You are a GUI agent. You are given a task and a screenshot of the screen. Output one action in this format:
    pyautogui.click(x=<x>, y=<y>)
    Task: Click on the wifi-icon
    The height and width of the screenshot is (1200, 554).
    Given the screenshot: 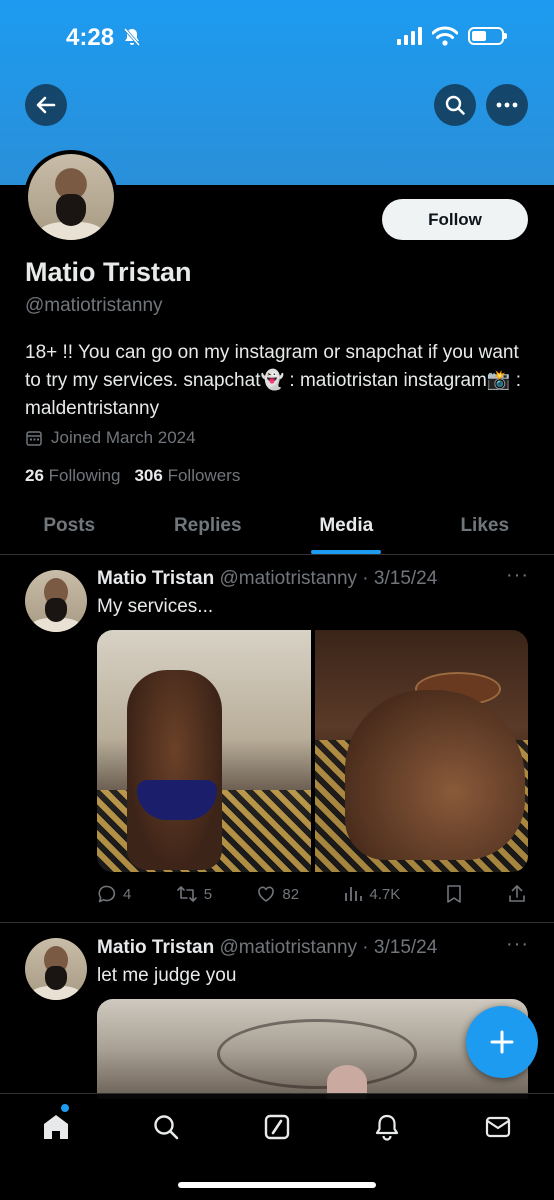 What is the action you would take?
    pyautogui.click(x=445, y=36)
    